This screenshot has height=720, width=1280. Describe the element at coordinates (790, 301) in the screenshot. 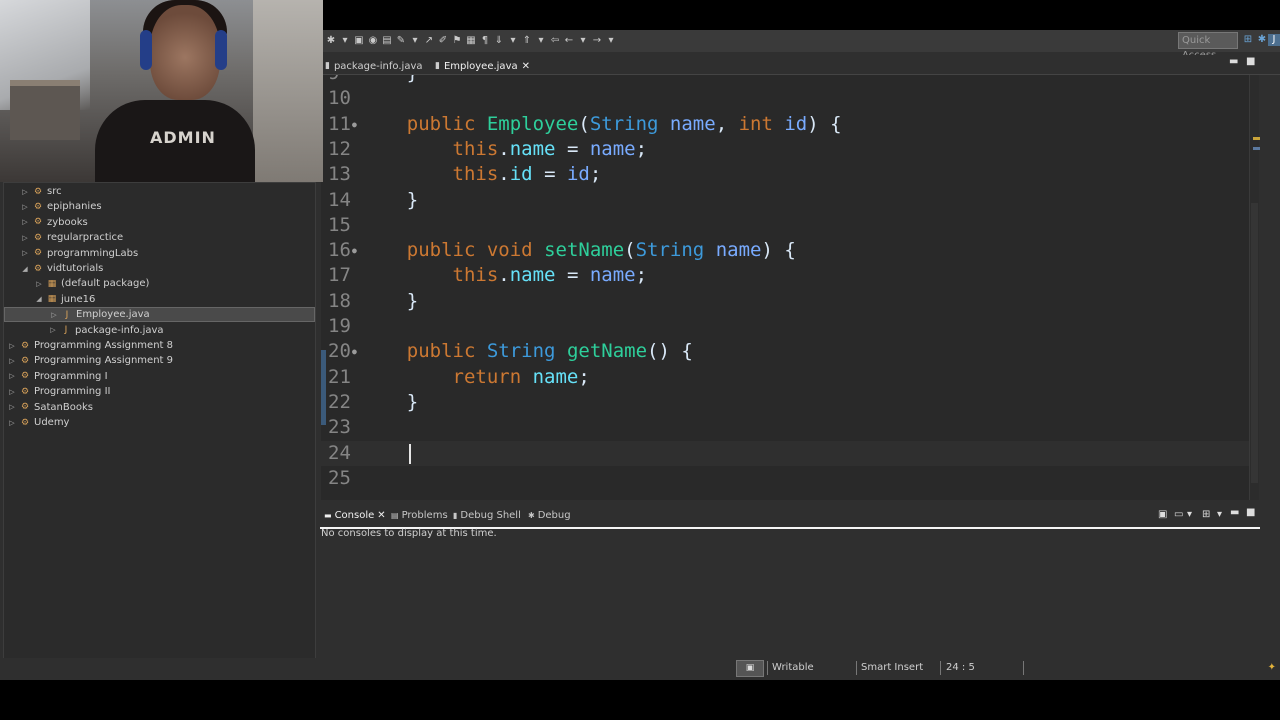

I see `code-line: 18 }` at that location.